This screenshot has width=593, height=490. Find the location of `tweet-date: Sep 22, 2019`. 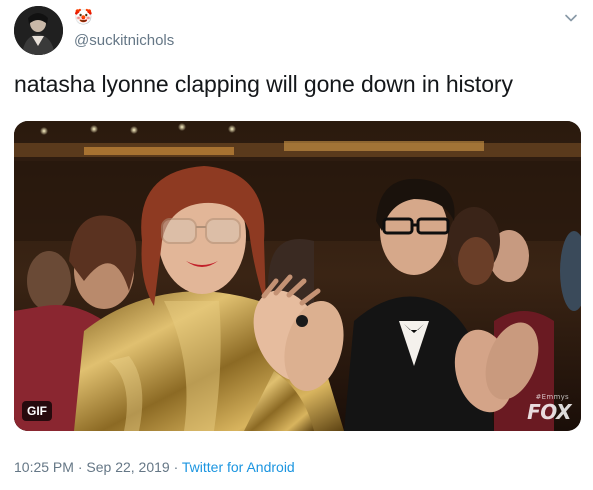

tweet-date: Sep 22, 2019 is located at coordinates (127, 467).